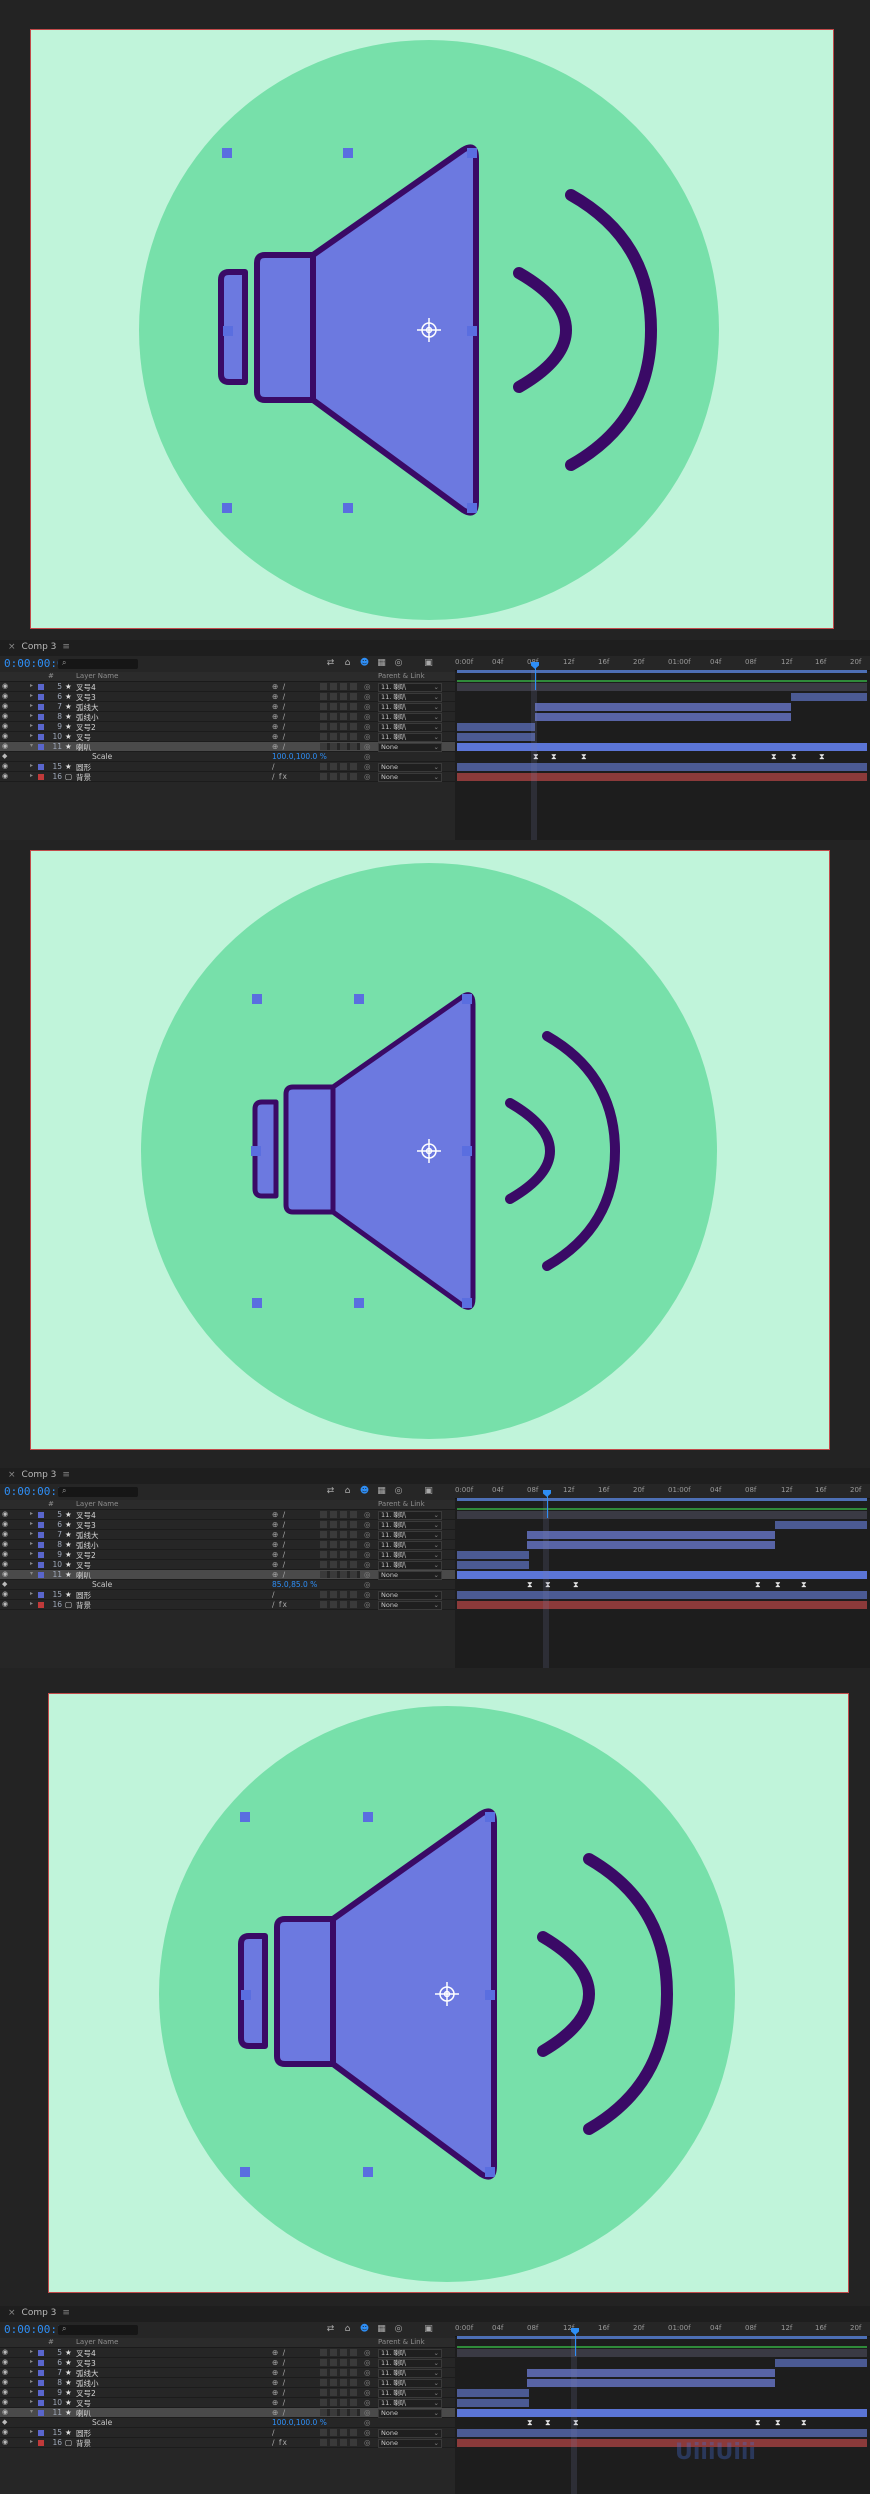 This screenshot has height=2494, width=870. What do you see at coordinates (227, 1585) in the screenshot?
I see `scale-property-row: ◆ Scale 85.0,85.0 % ◎` at bounding box center [227, 1585].